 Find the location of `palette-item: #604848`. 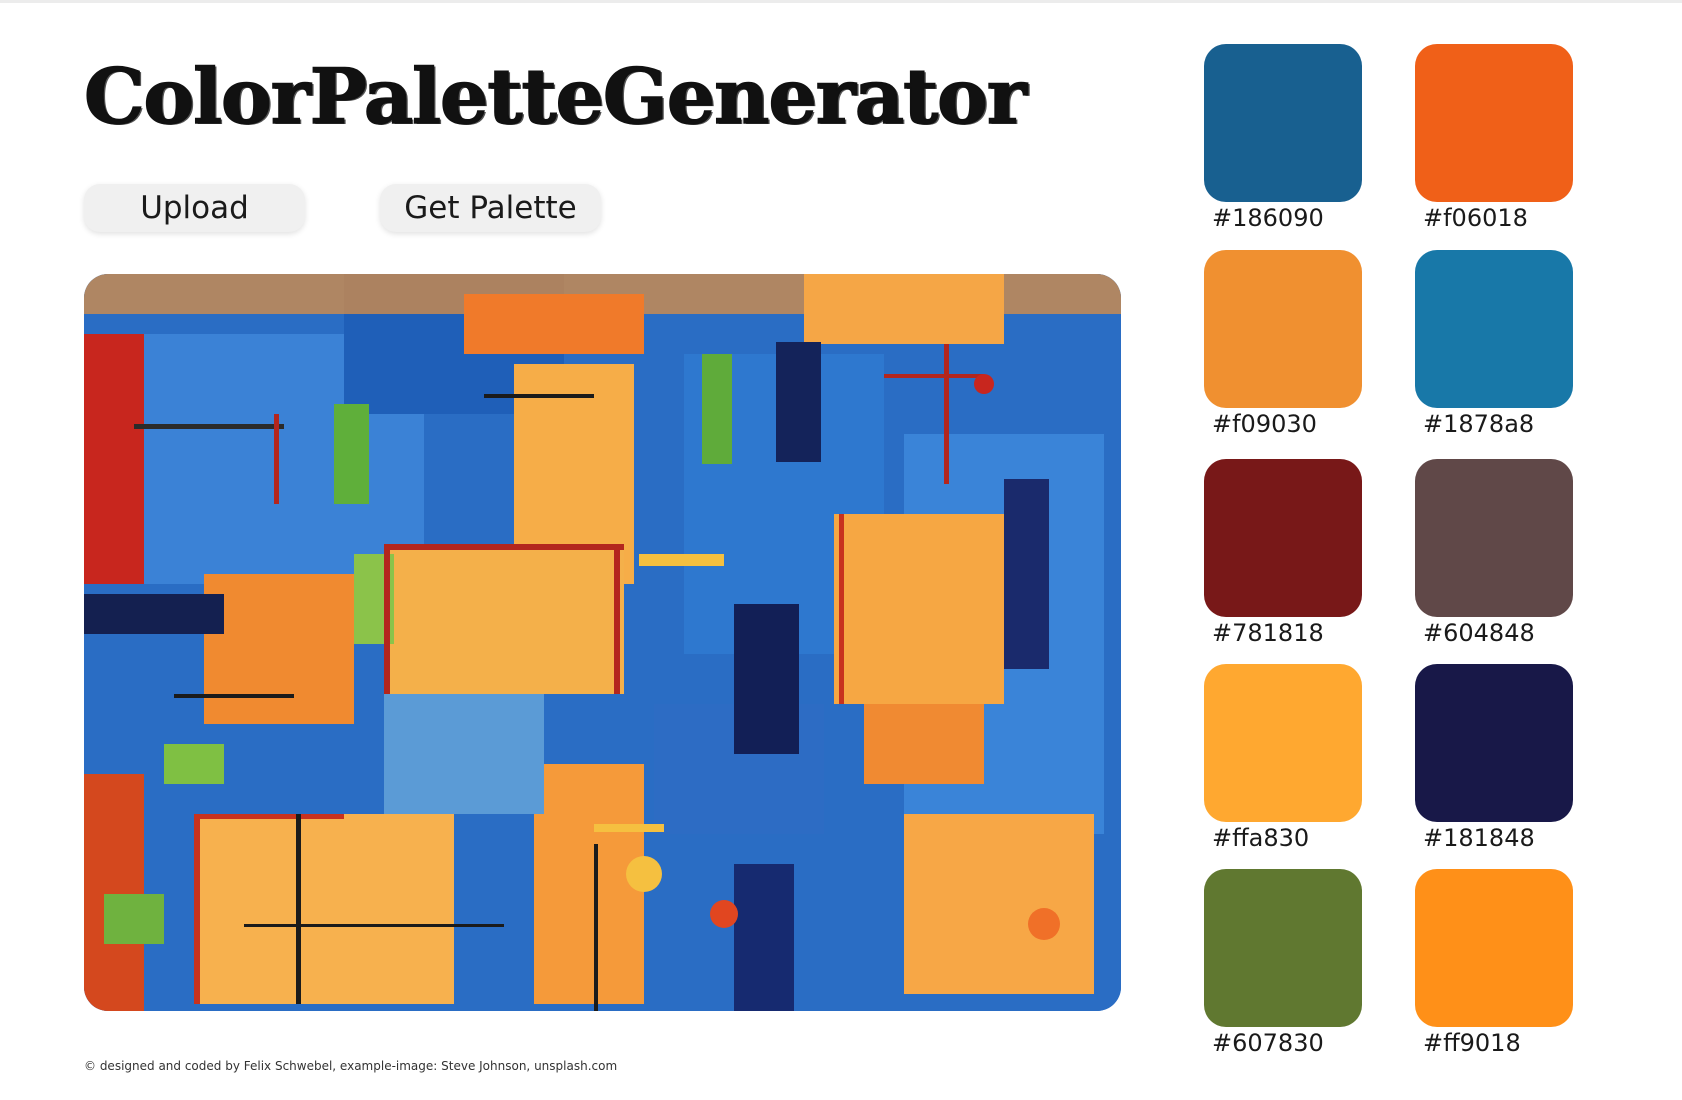

palette-item: #604848 is located at coordinates (1494, 553).